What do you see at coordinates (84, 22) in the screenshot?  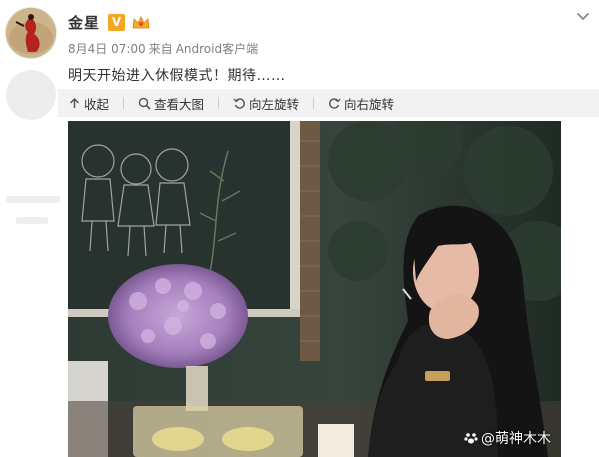 I see `author-name: 金星` at bounding box center [84, 22].